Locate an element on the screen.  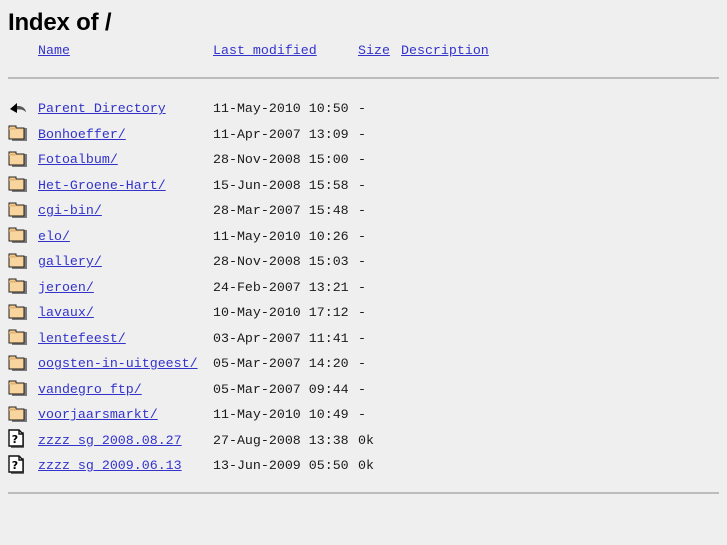
cell-name: vandegro ftp/ is located at coordinates (125, 390).